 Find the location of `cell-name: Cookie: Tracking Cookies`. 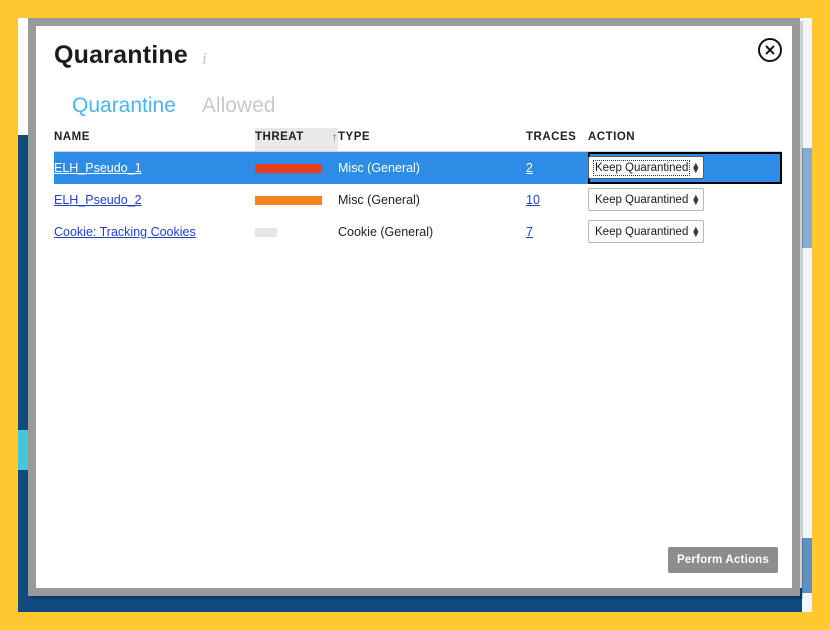

cell-name: Cookie: Tracking Cookies is located at coordinates (154, 232).